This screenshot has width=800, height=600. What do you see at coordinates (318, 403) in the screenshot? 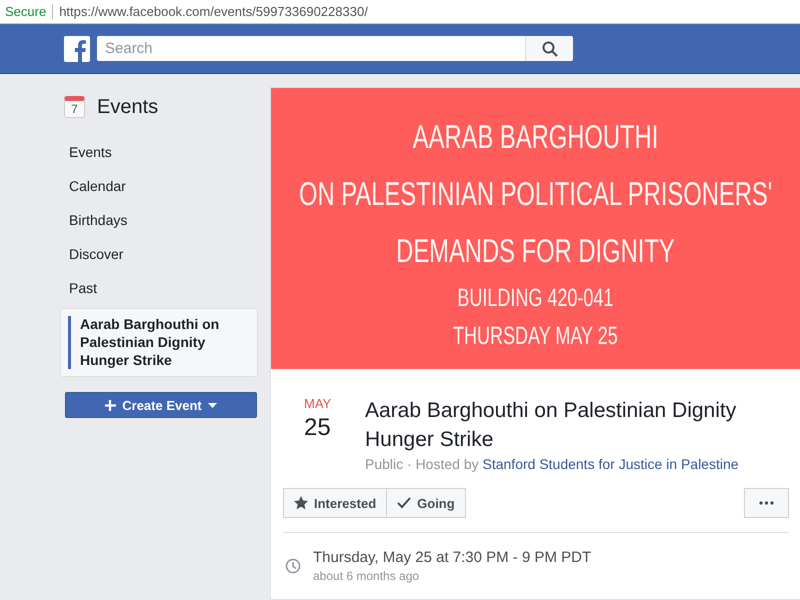
I see `event-month: MAY` at bounding box center [318, 403].